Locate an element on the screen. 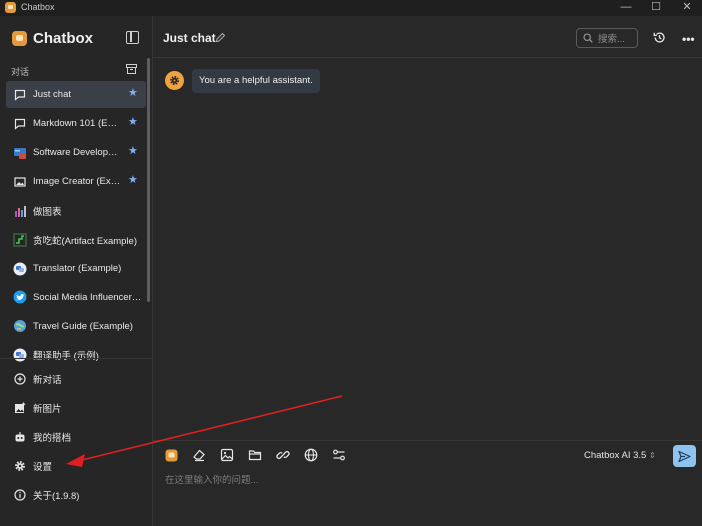  session-item: Software Developer (Example) ★ is located at coordinates (76, 152).